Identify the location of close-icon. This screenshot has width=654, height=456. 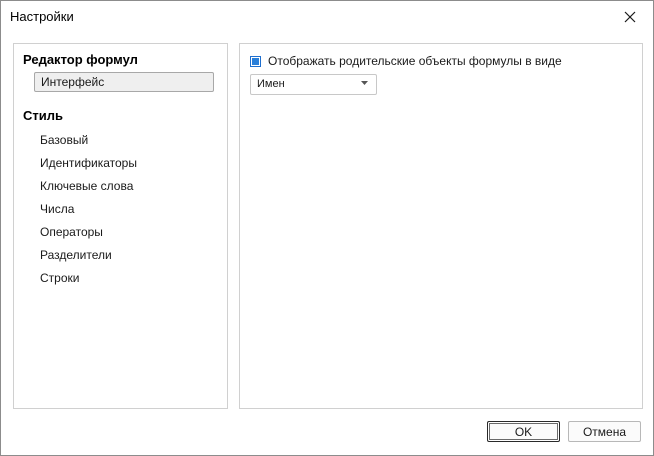
(630, 16).